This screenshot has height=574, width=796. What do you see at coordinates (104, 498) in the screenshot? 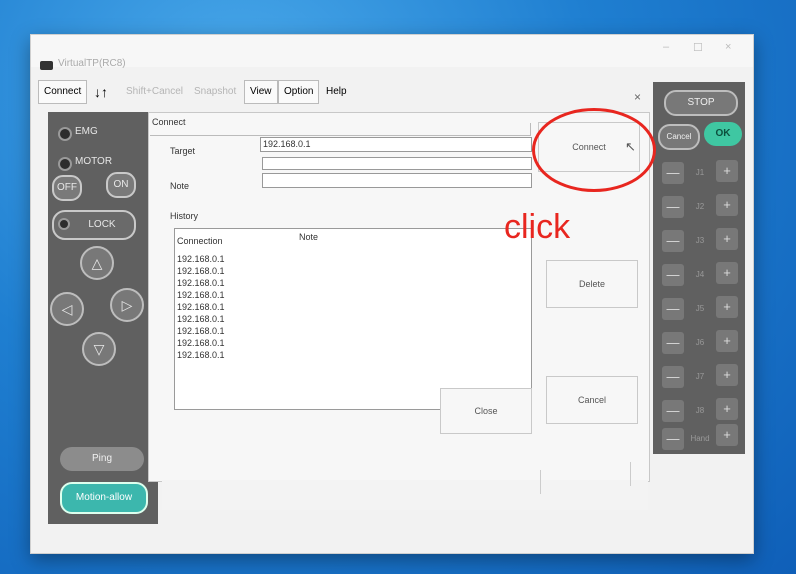
I see `motion-allow-button: Motion-allow` at bounding box center [104, 498].